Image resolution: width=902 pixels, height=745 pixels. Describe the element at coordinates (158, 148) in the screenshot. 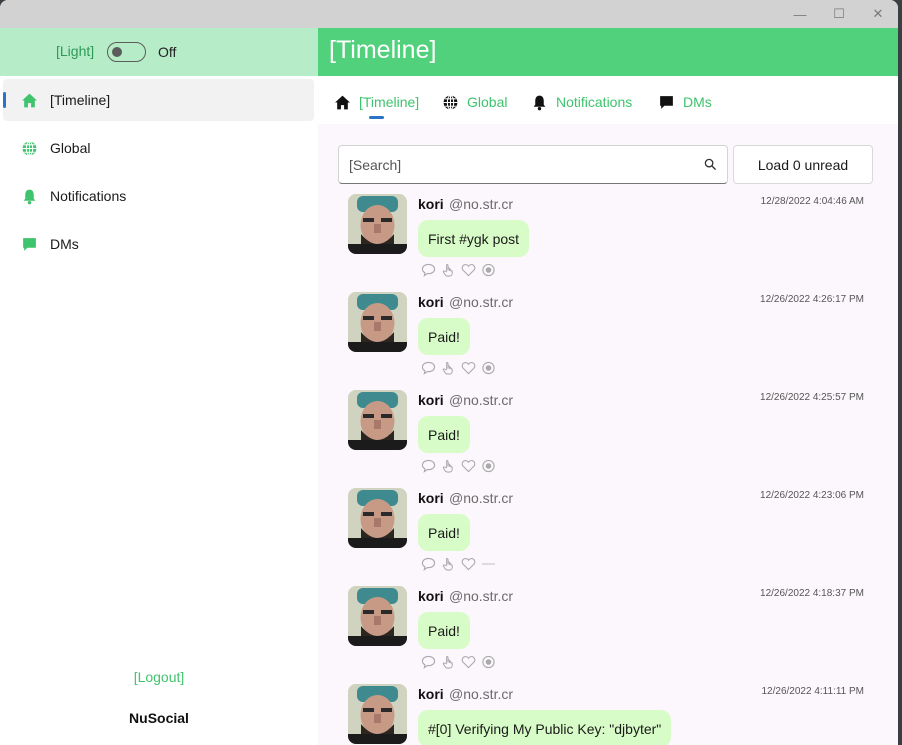

I see `sidebar-item-global: Global` at that location.